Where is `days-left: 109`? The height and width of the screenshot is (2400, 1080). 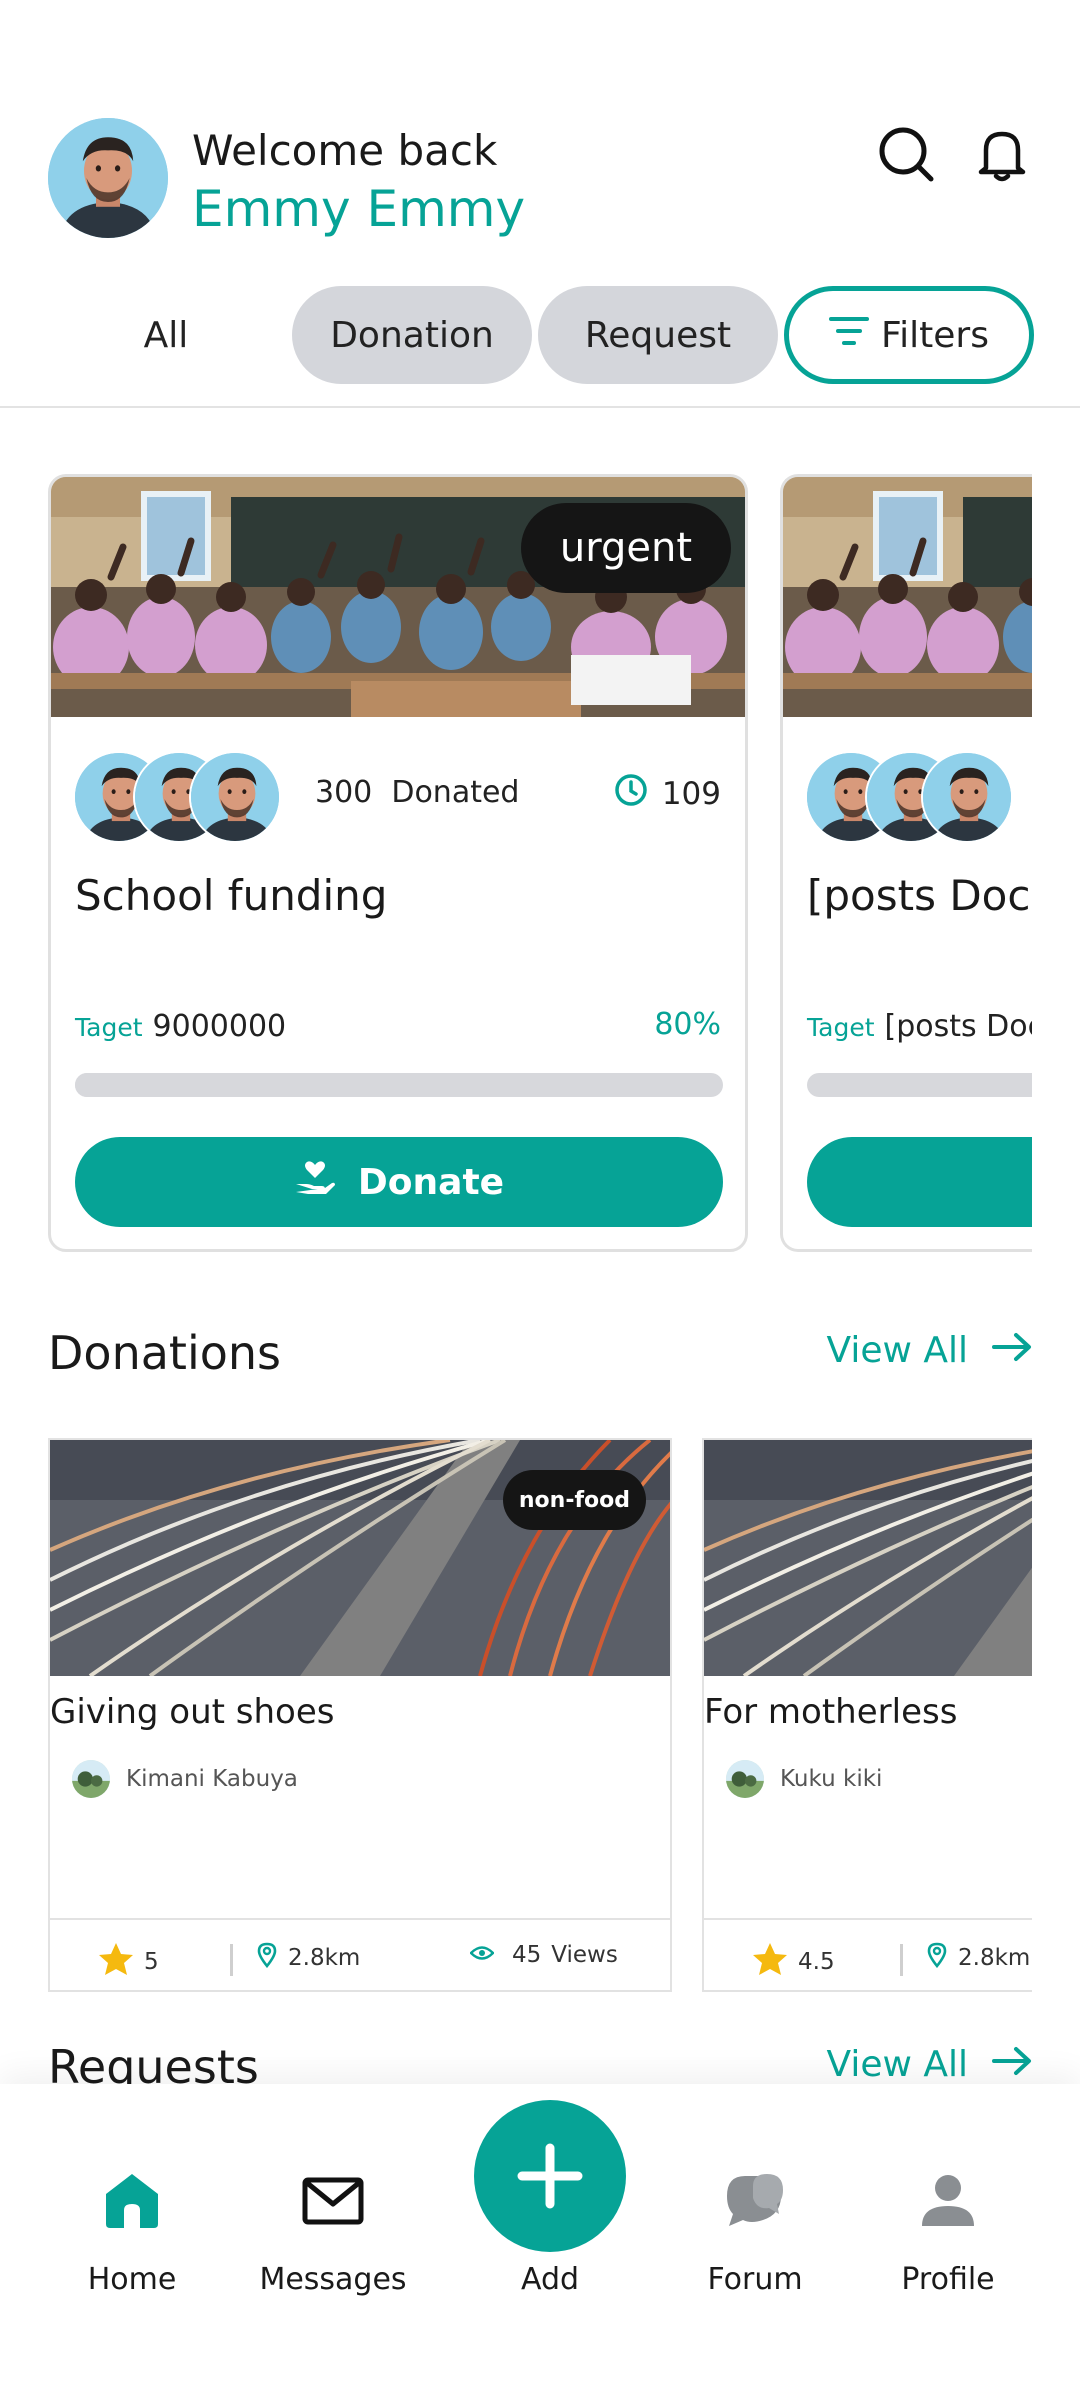 days-left: 109 is located at coordinates (667, 794).